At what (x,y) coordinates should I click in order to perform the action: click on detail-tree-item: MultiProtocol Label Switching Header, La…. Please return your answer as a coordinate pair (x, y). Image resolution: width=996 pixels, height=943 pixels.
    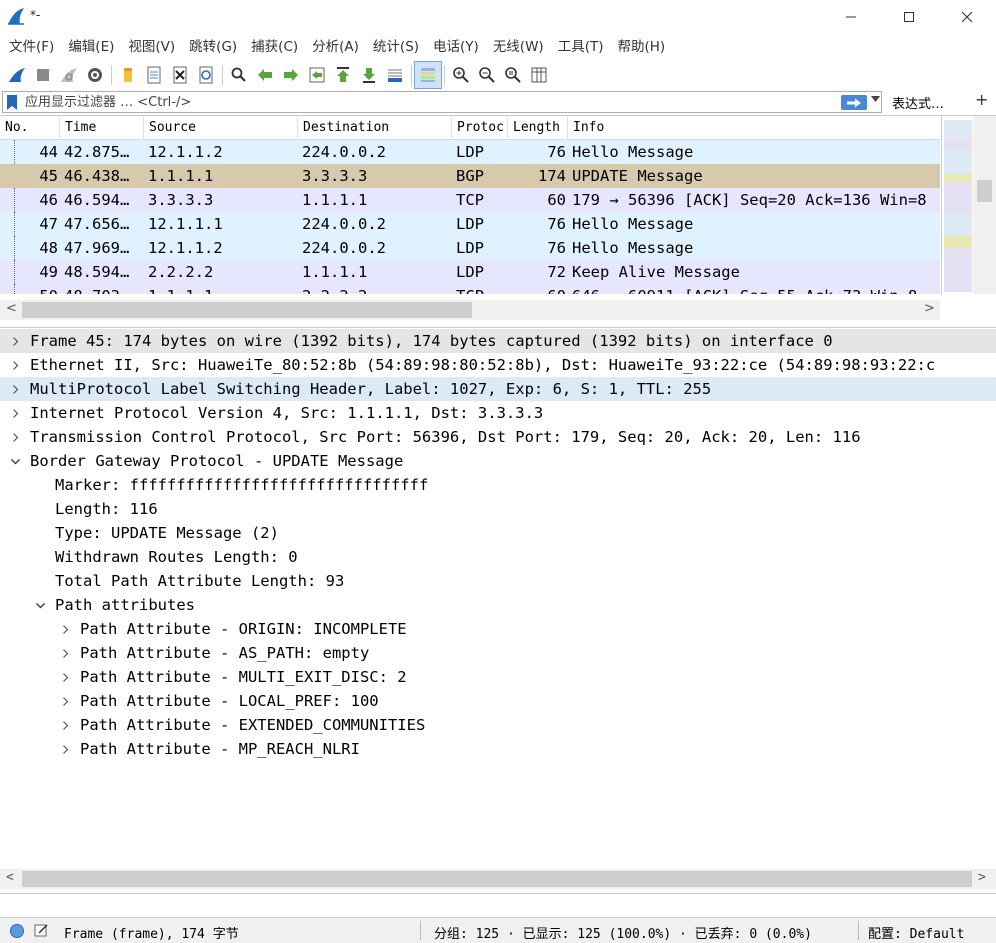
    Looking at the image, I should click on (498, 389).